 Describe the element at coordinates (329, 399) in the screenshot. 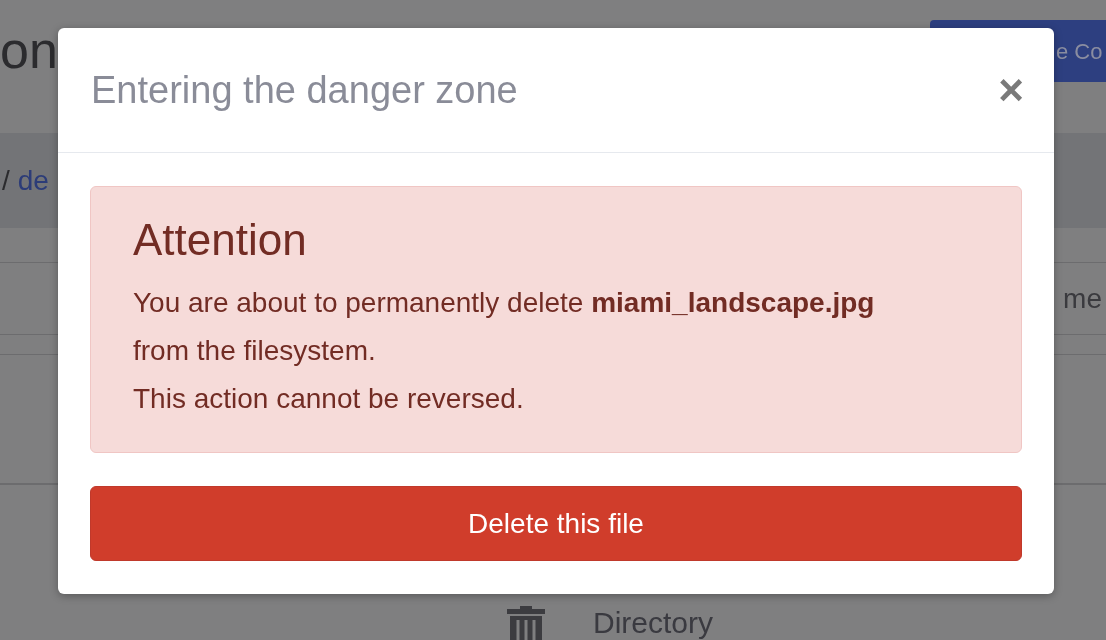

I see `alert-text: This action cannot be reversed.` at that location.